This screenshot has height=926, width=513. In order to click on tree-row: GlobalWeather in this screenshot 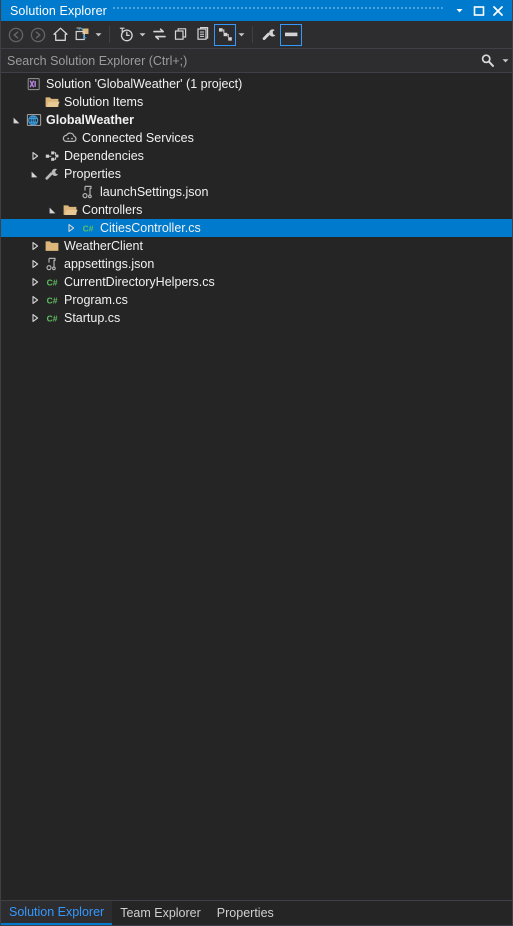, I will do `click(256, 120)`.